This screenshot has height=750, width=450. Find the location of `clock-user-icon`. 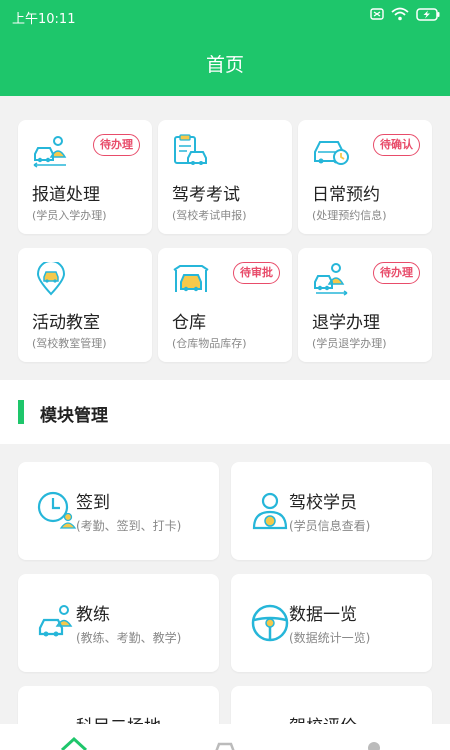

clock-user-icon is located at coordinates (57, 510).